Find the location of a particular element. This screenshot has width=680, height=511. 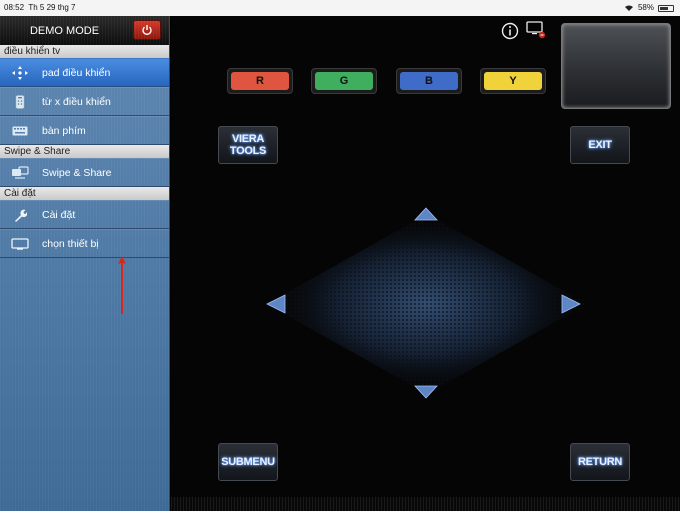

status-right: 58% is located at coordinates (649, 8).